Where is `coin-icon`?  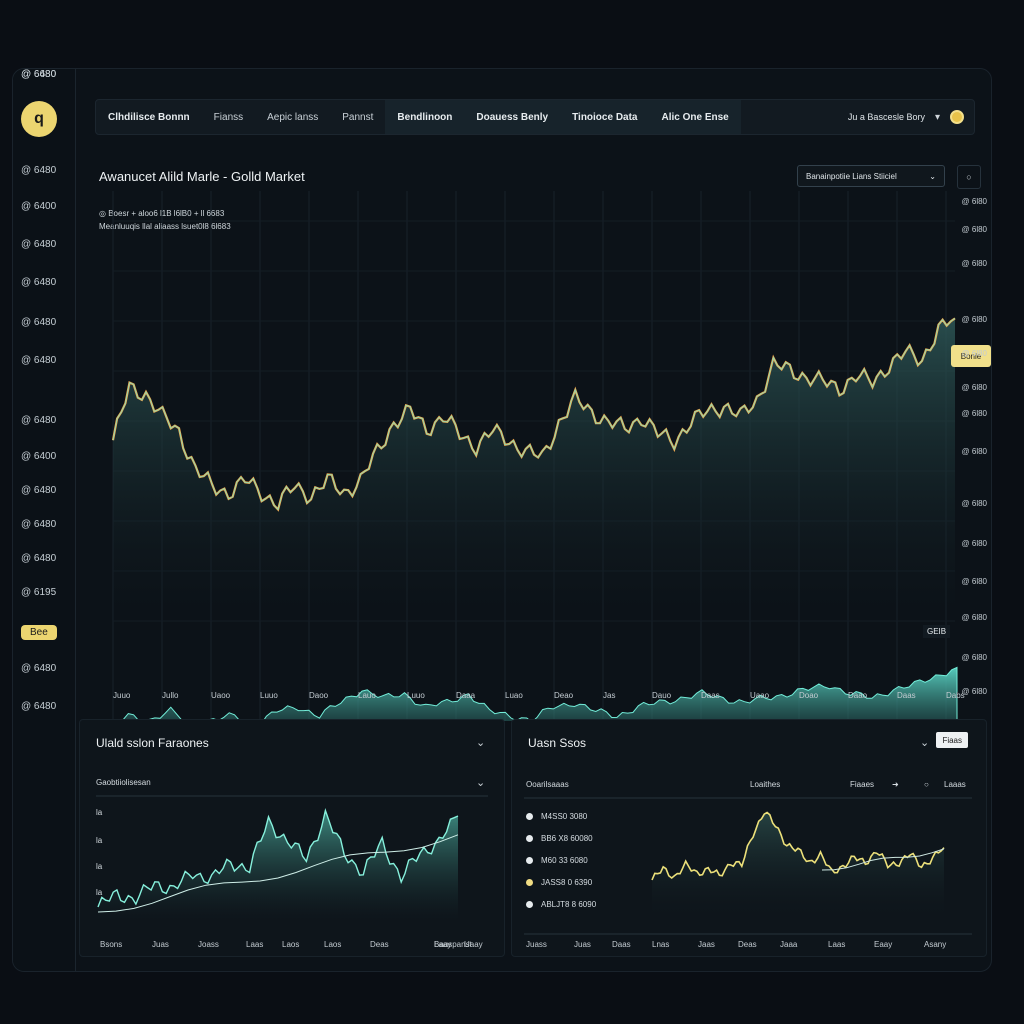
coin-icon is located at coordinates (957, 117).